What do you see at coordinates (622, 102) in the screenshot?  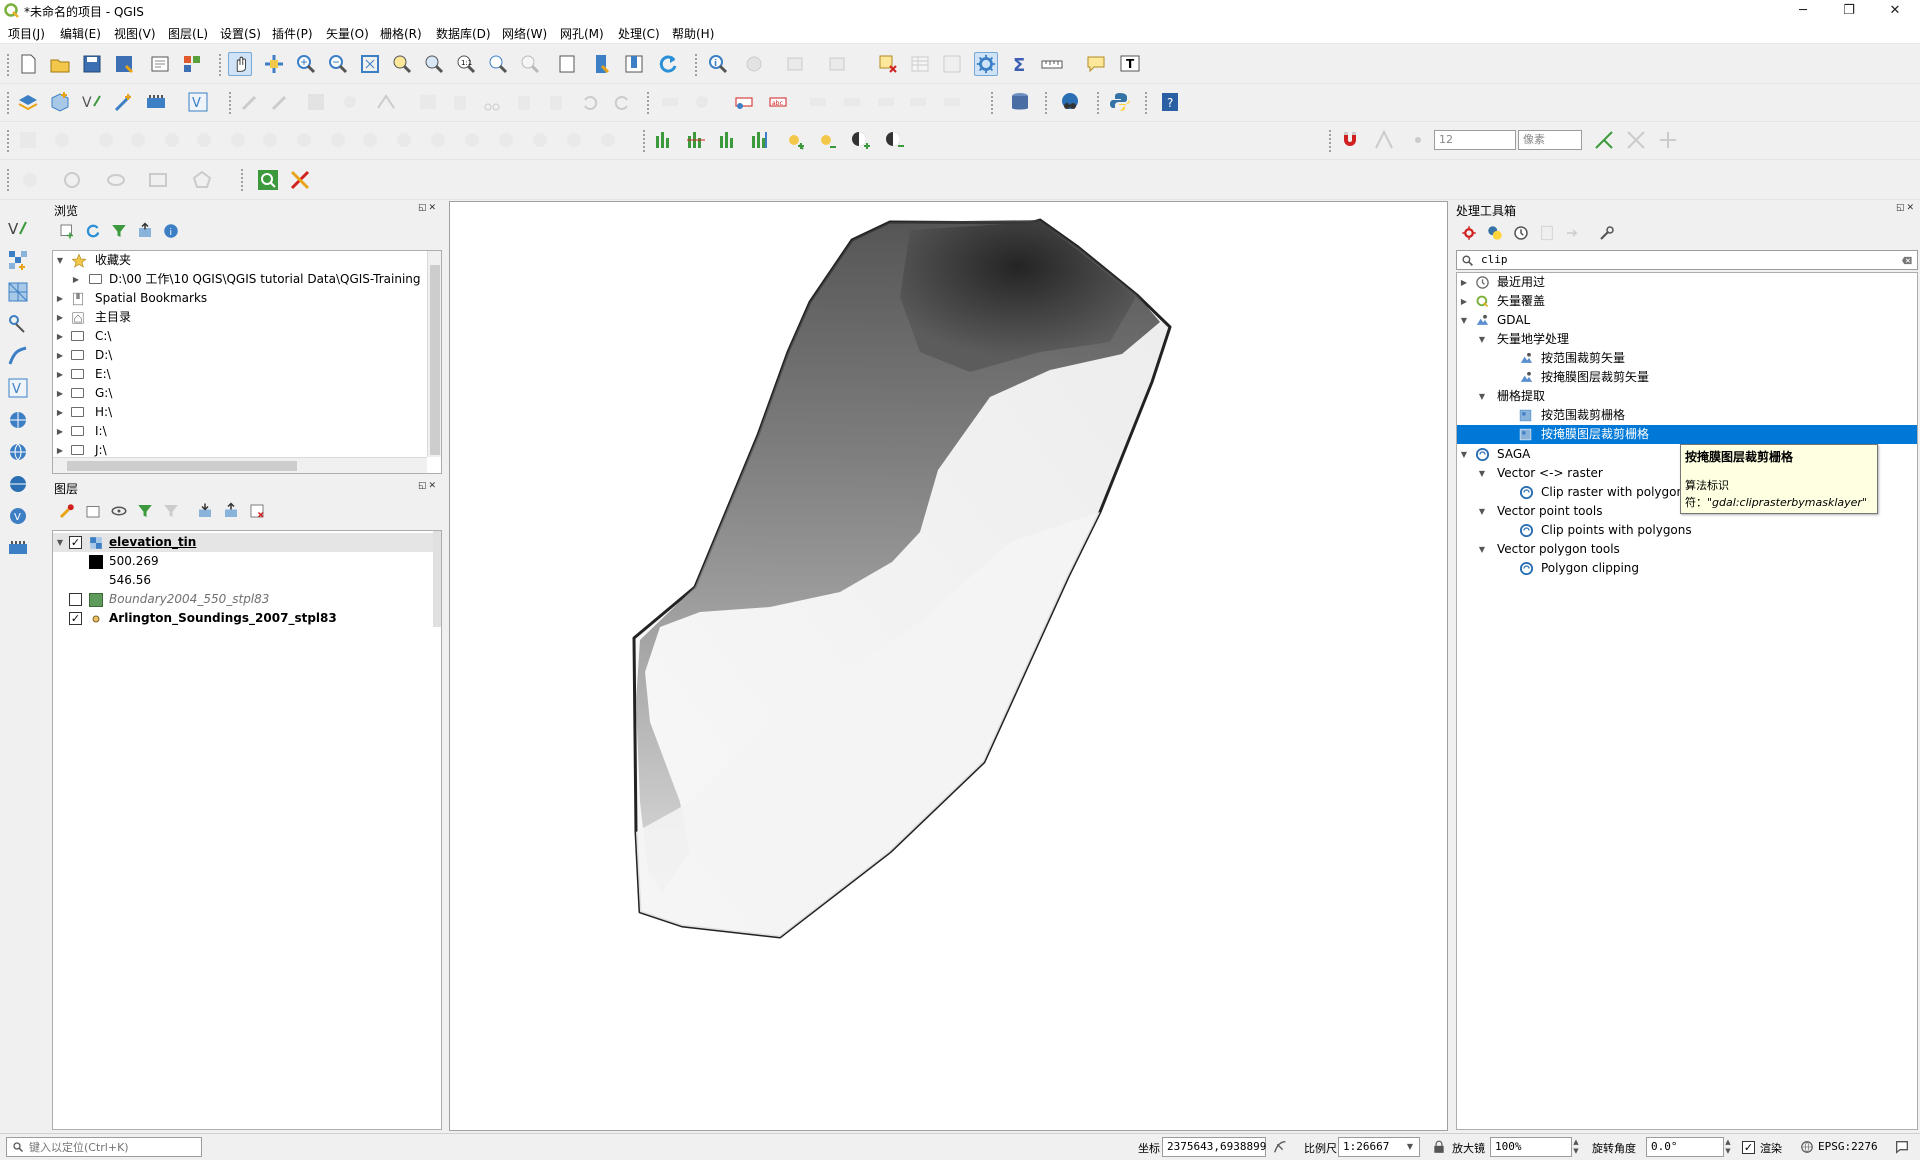 I see `redo-icon` at bounding box center [622, 102].